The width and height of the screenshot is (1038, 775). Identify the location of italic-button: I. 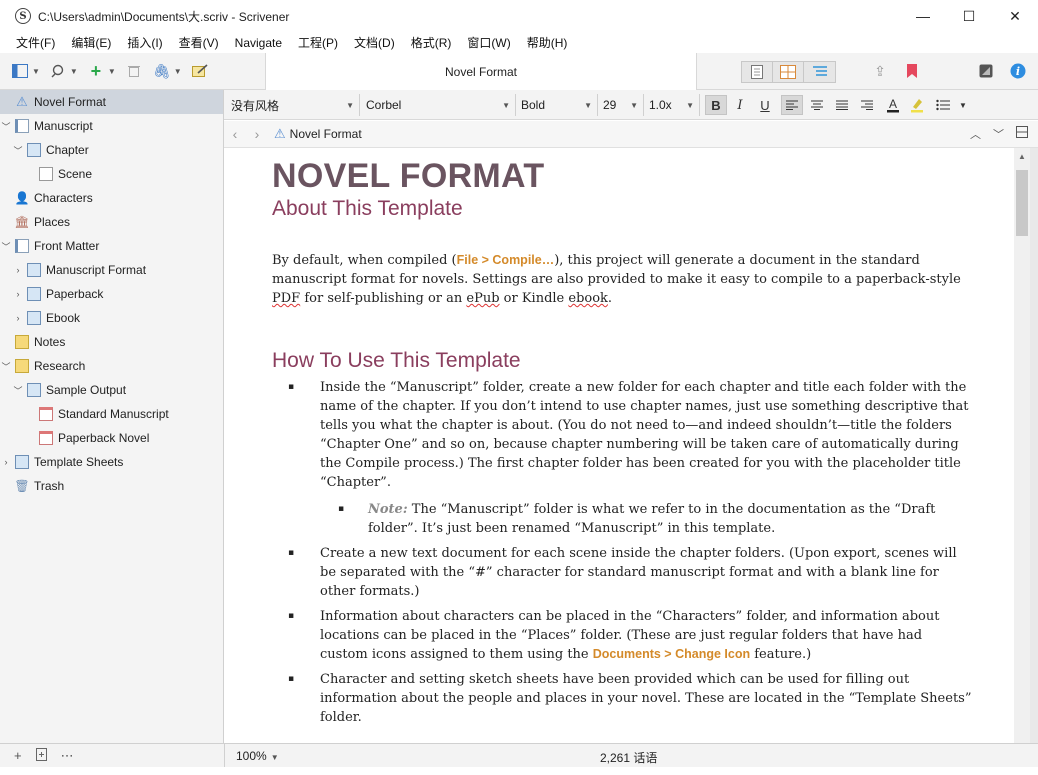
(740, 105).